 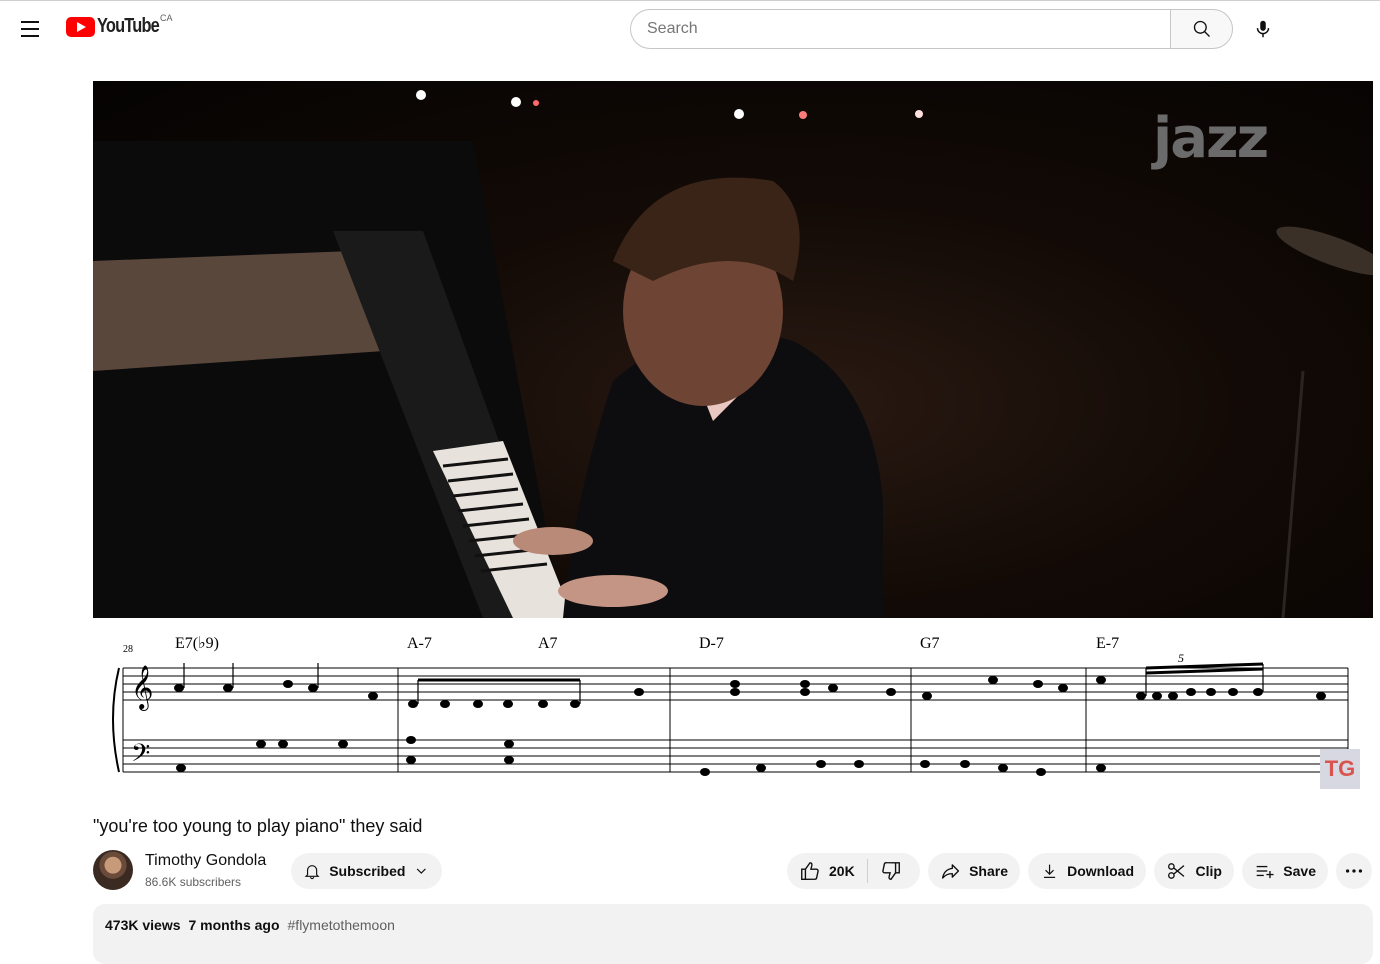 I want to click on download-label: Download, so click(x=1100, y=871).